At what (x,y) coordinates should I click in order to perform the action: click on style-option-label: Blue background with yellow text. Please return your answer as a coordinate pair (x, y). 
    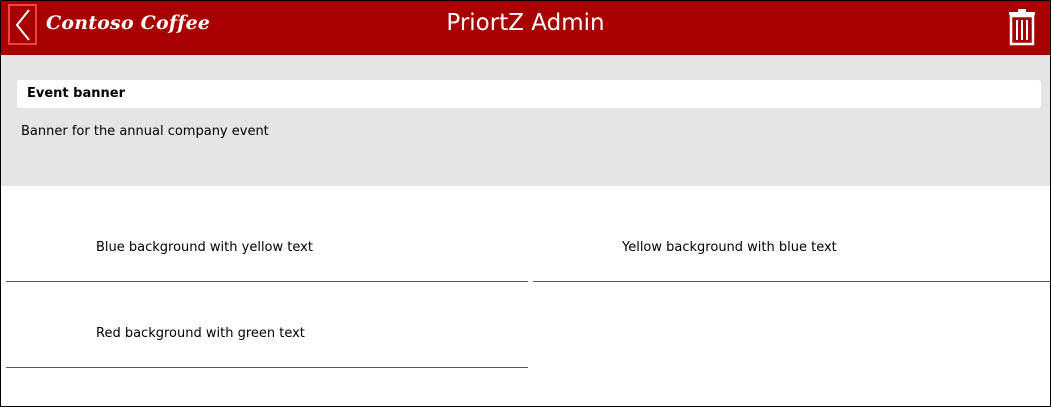
    Looking at the image, I should click on (204, 247).